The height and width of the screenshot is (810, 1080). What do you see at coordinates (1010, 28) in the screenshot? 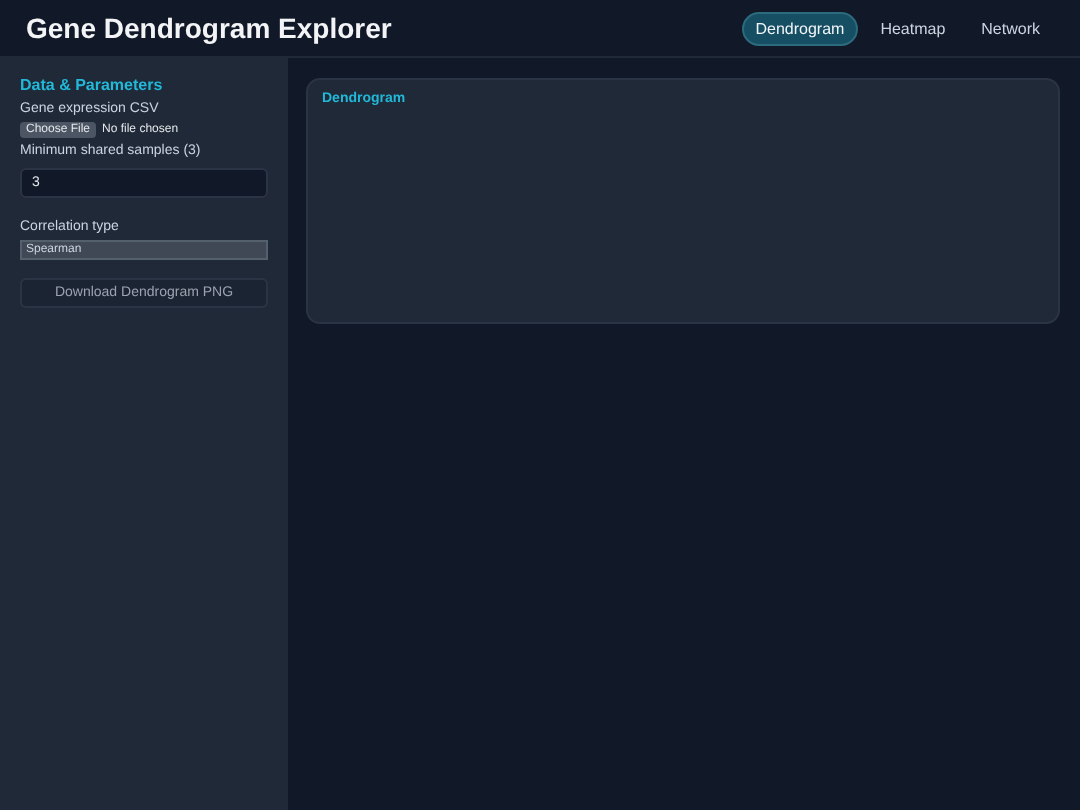
I see `nav-tab: Network` at bounding box center [1010, 28].